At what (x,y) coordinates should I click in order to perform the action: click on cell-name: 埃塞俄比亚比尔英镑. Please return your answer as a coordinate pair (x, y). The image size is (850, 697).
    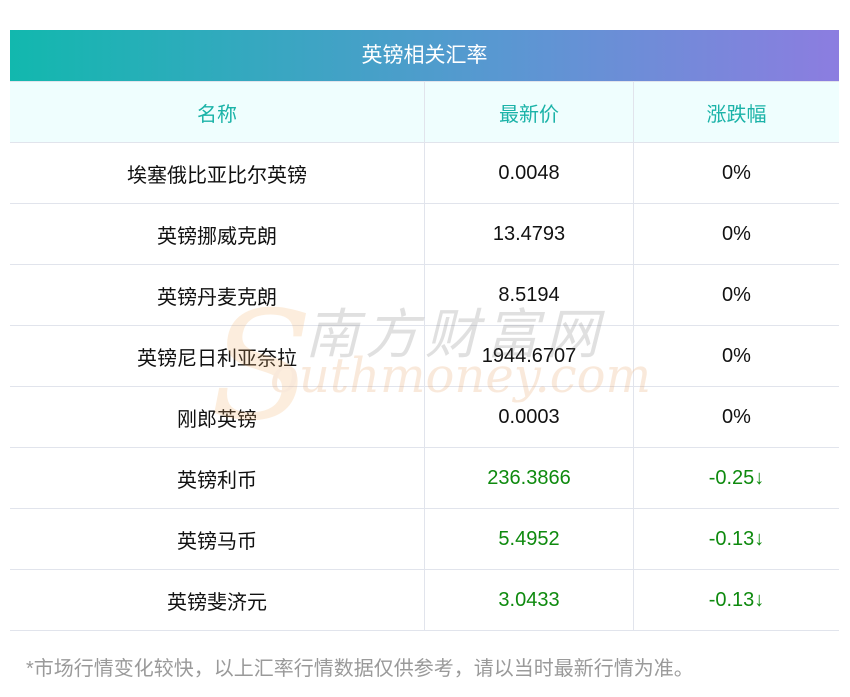
    Looking at the image, I should click on (217, 173).